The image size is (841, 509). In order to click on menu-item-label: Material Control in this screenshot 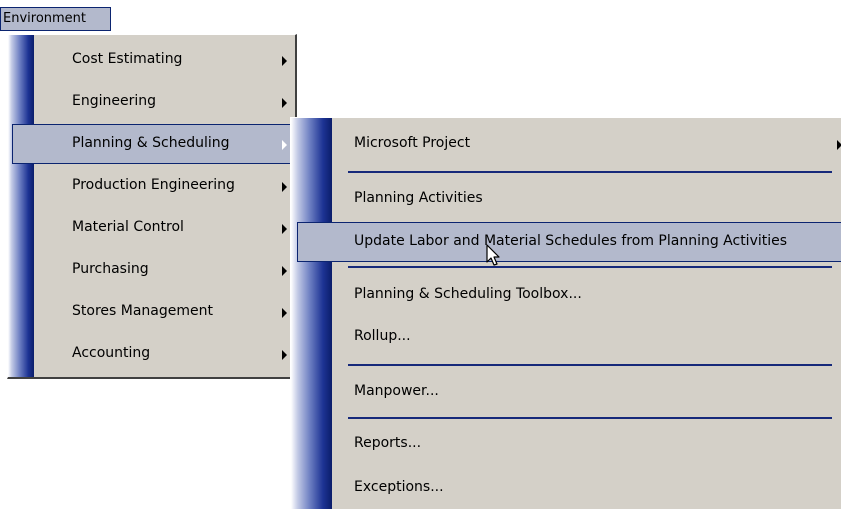, I will do `click(128, 227)`.